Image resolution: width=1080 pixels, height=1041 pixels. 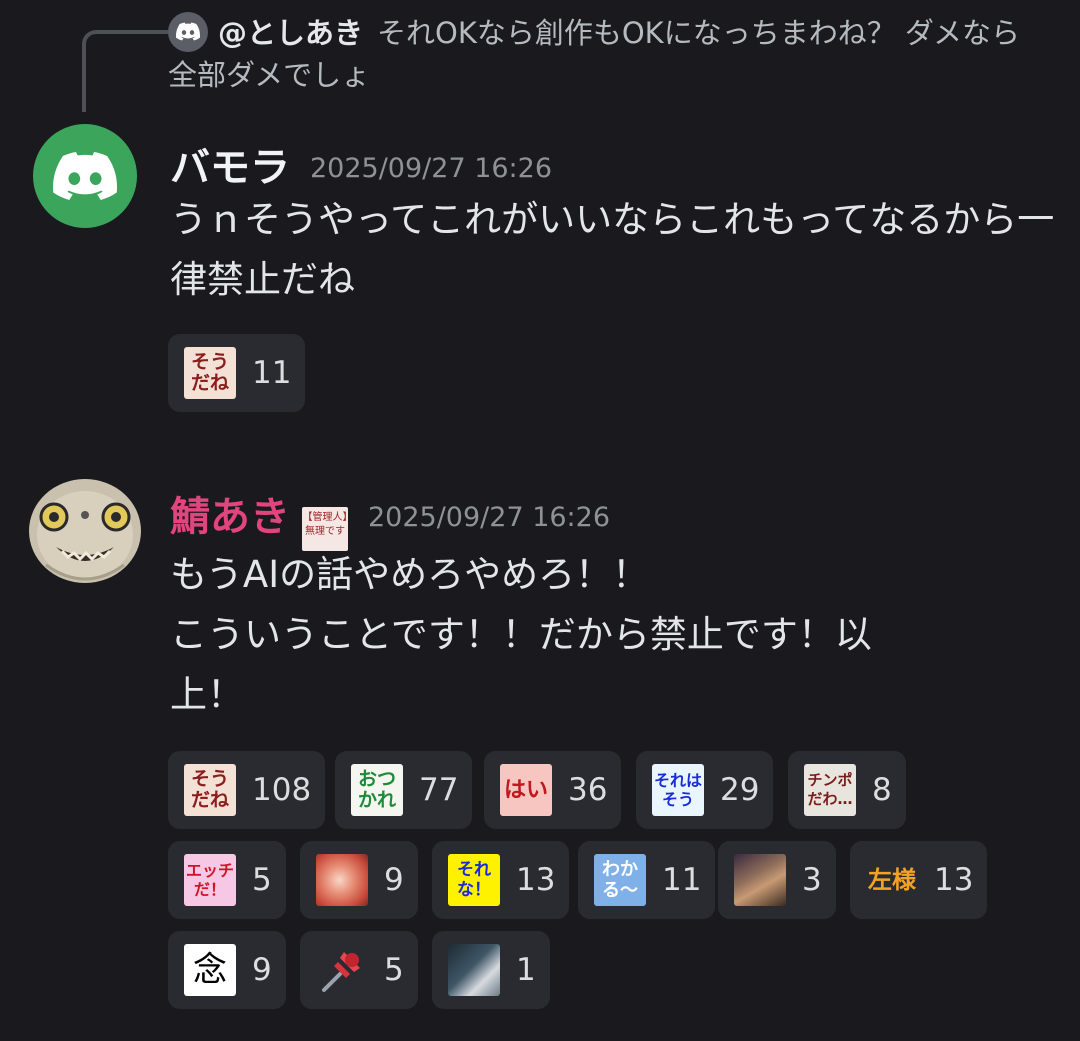 I want to click on discord-icon, so click(x=188, y=32).